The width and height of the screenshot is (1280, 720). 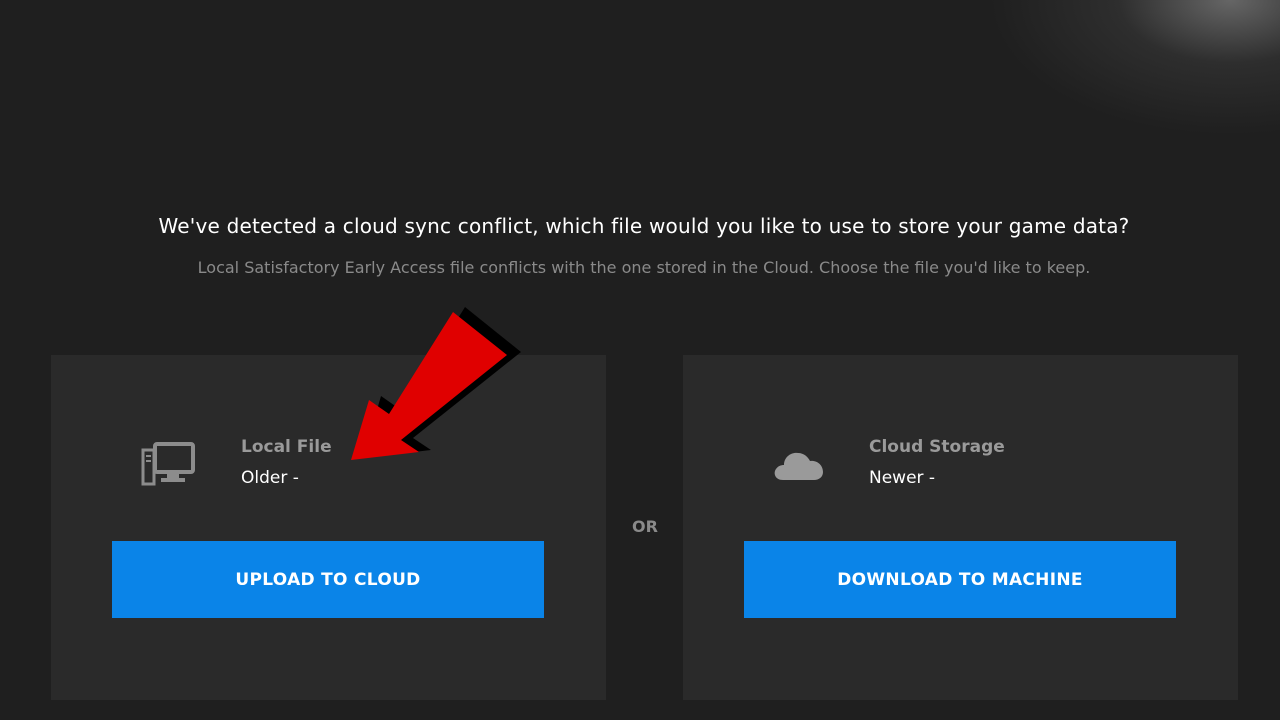 What do you see at coordinates (270, 478) in the screenshot?
I see `local-file-age: Older -` at bounding box center [270, 478].